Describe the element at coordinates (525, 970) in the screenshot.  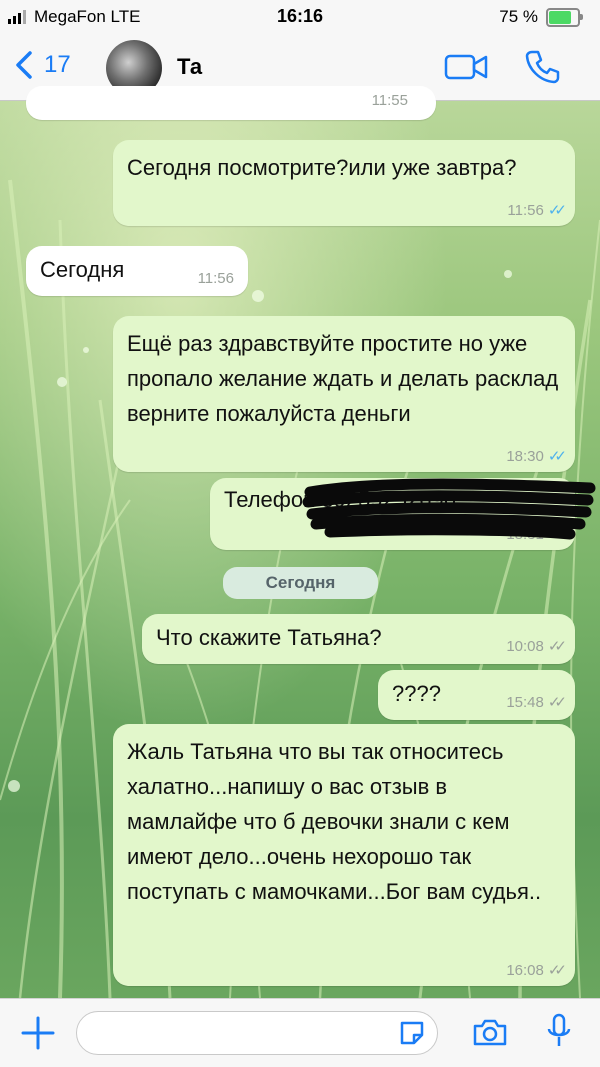
I see `message-time: 16:08` at that location.